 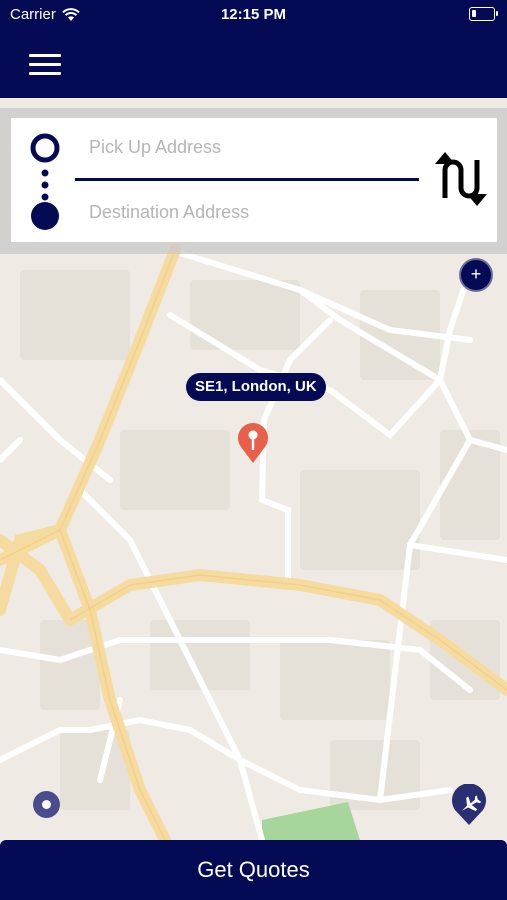 I want to click on airplane-icon, so click(x=469, y=804).